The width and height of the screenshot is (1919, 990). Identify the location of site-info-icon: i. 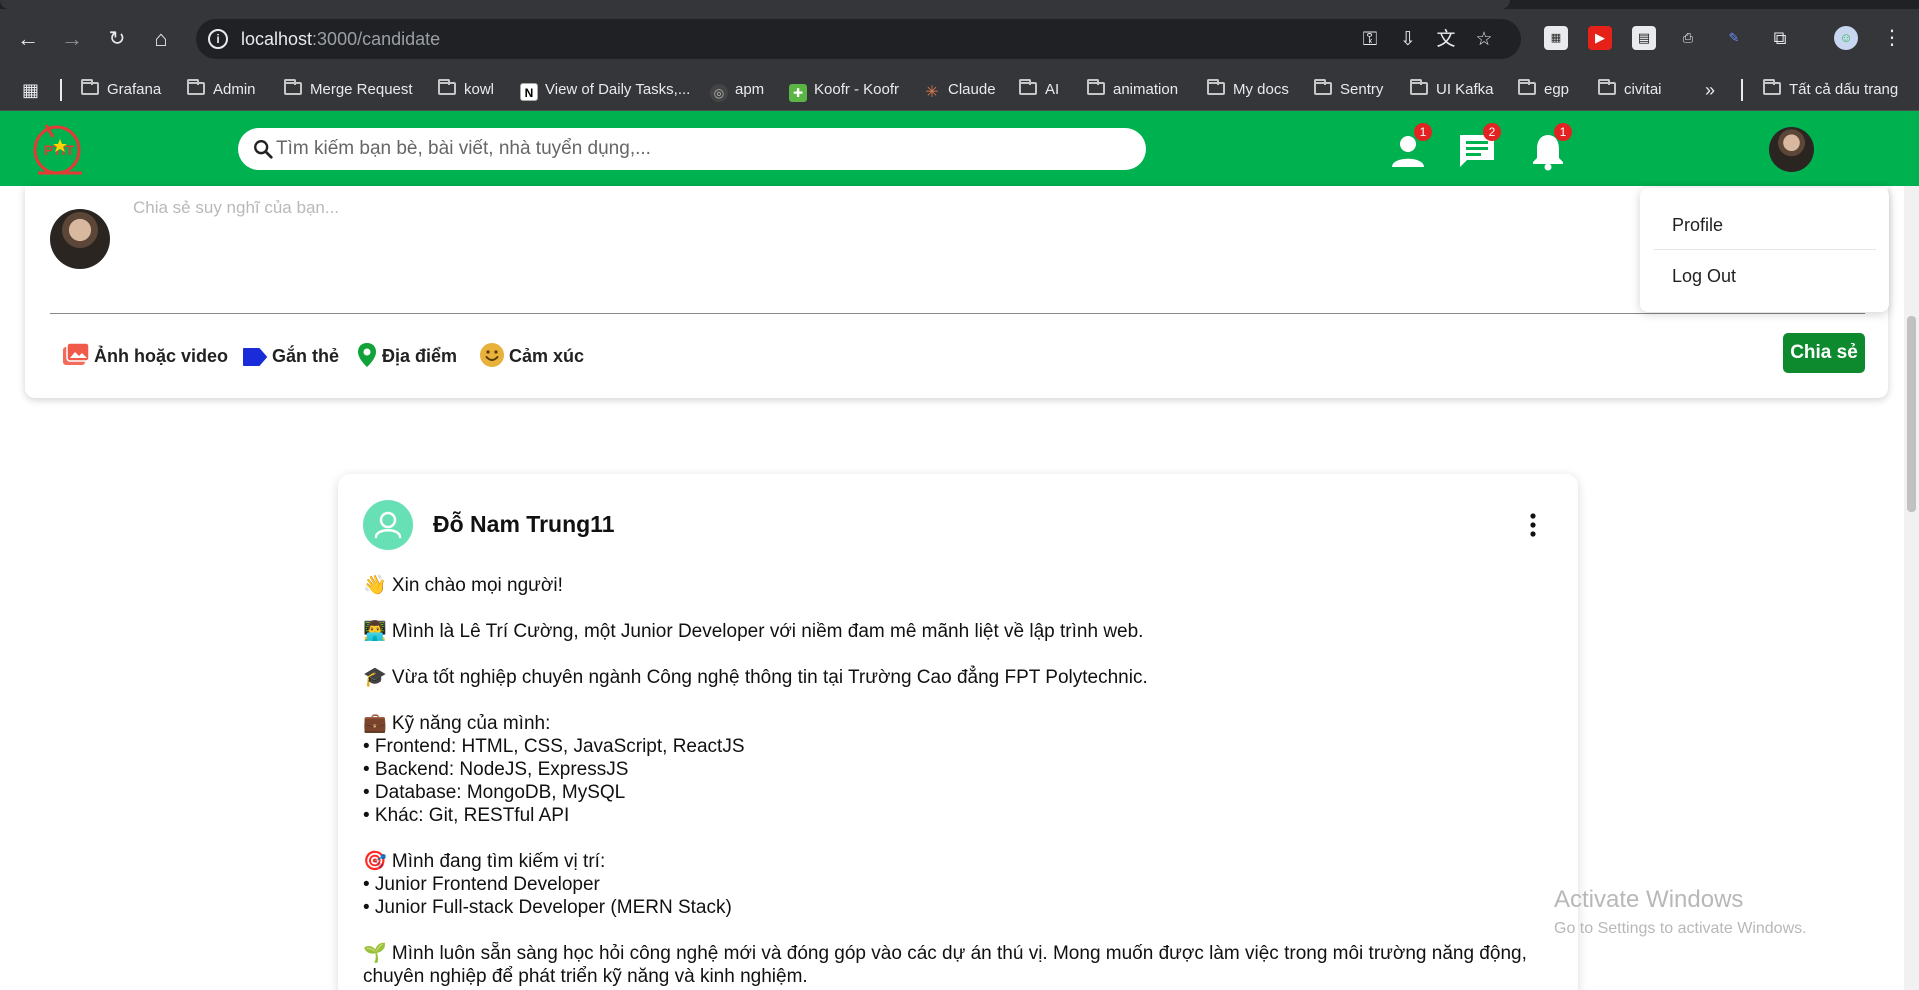
(218, 39).